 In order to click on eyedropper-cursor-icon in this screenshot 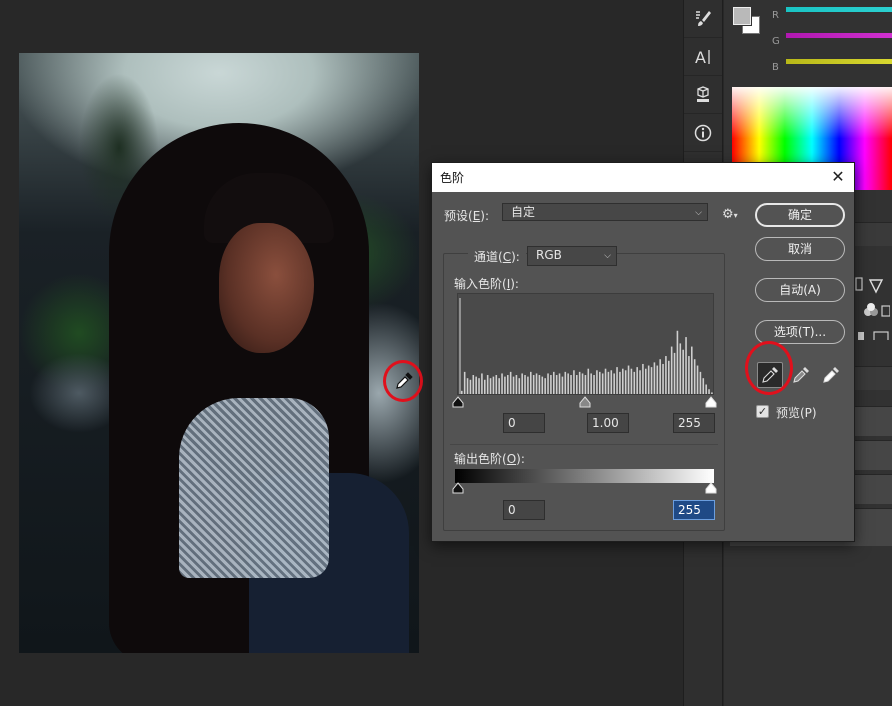, I will do `click(404, 380)`.